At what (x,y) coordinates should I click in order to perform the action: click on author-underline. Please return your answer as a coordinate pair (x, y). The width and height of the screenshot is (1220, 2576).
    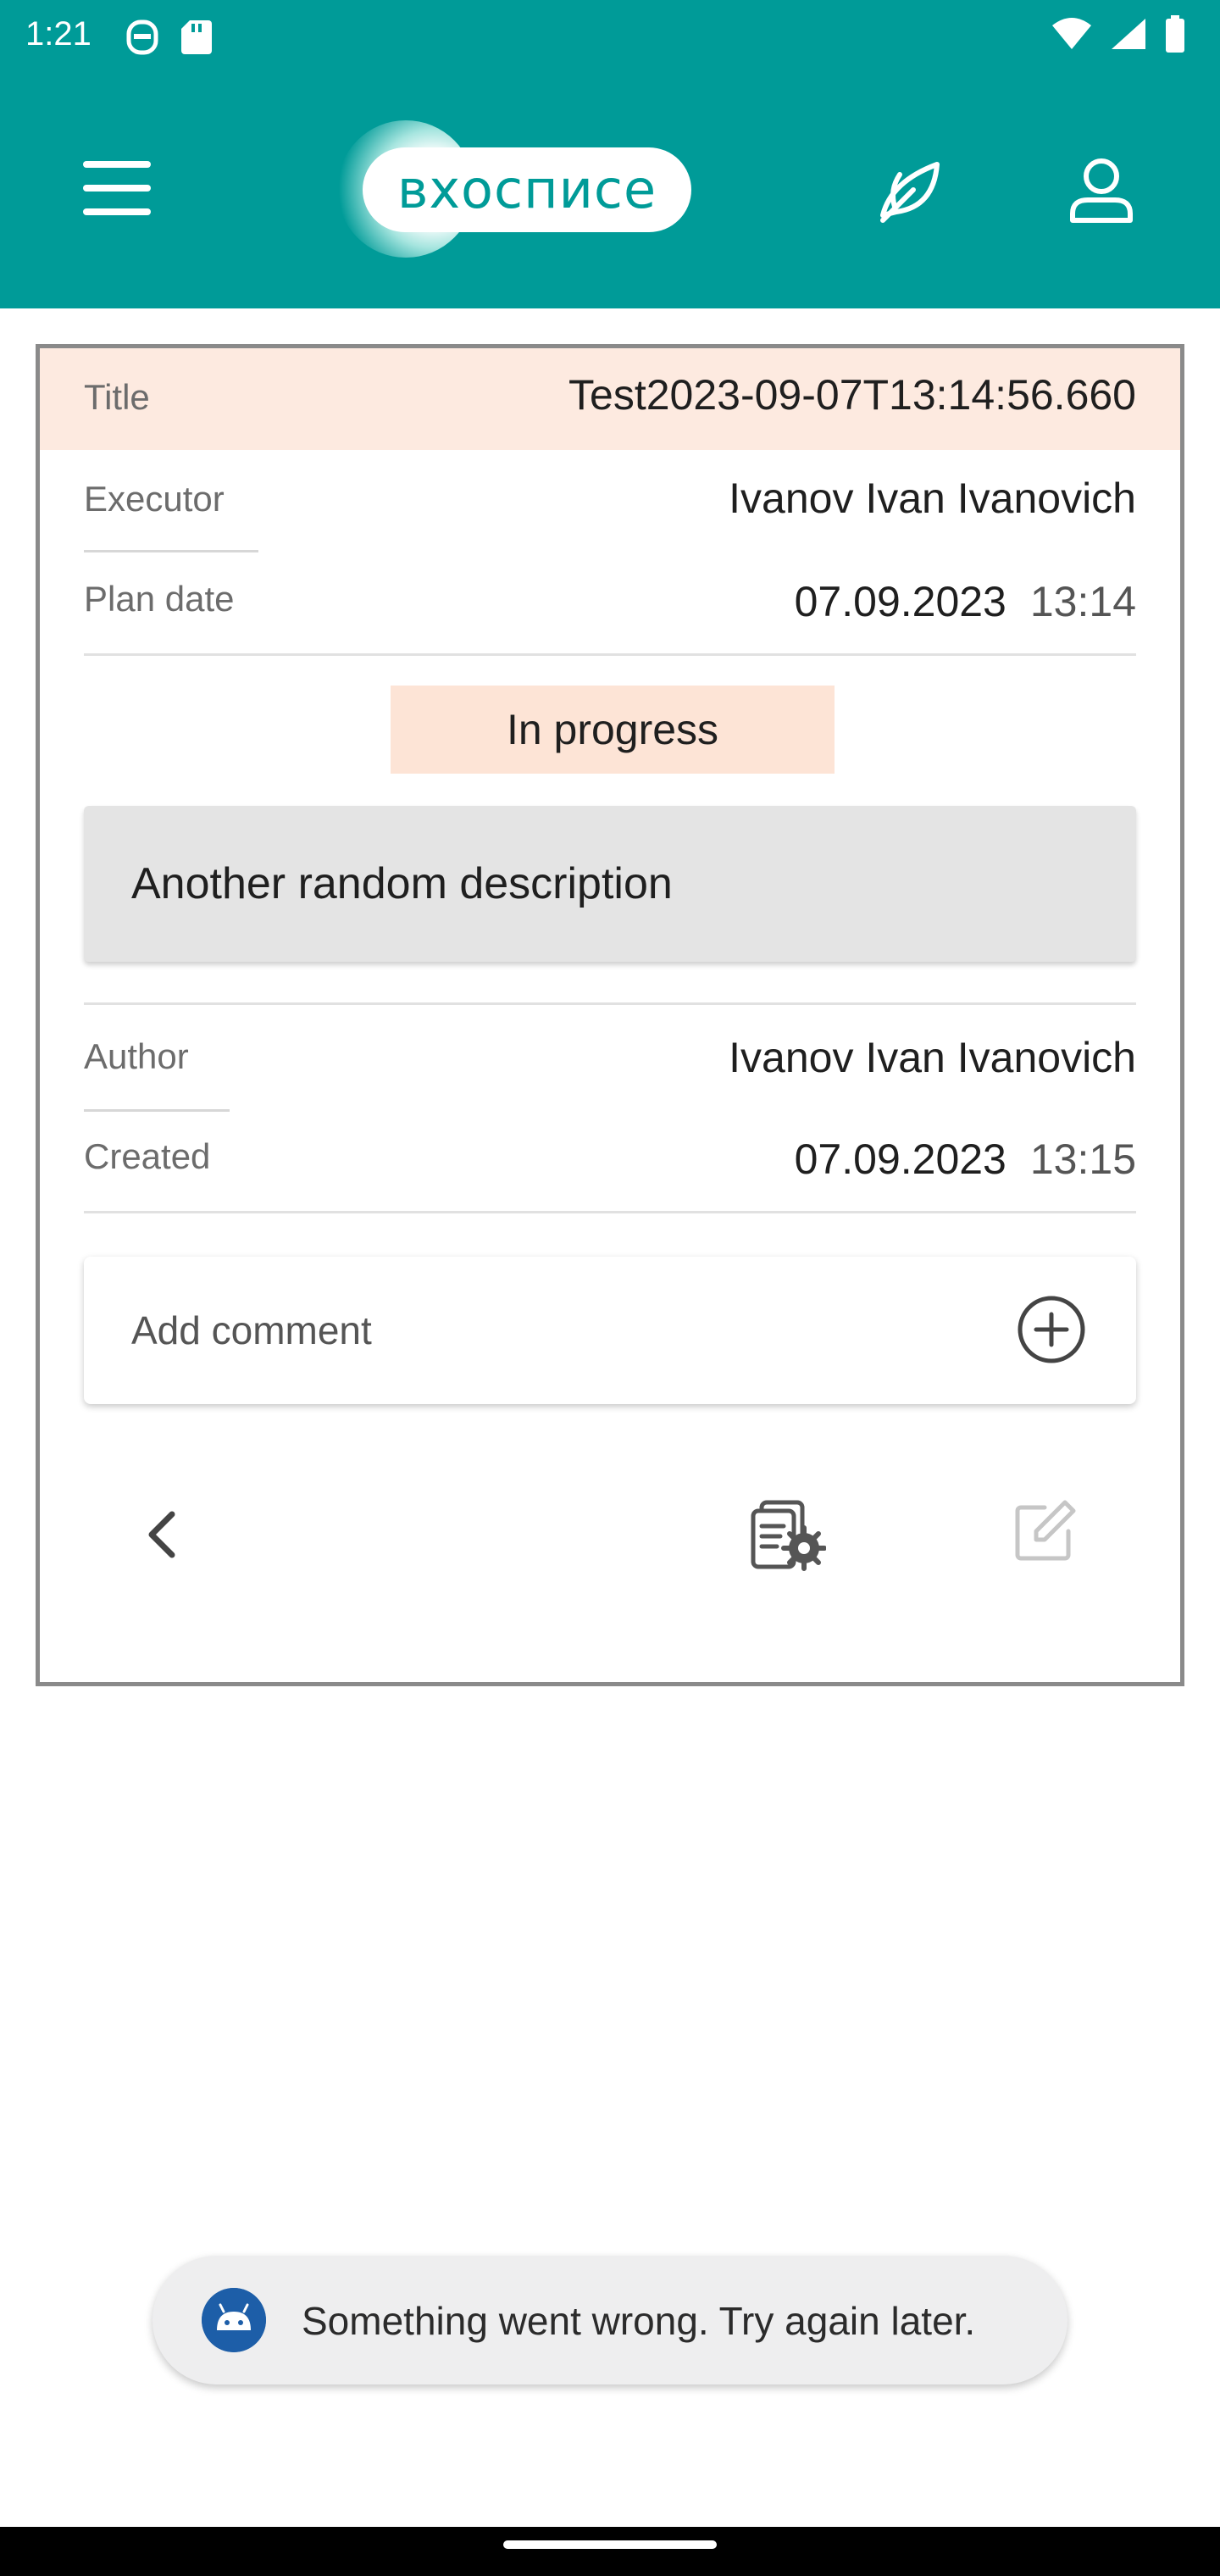
    Looking at the image, I should click on (157, 1110).